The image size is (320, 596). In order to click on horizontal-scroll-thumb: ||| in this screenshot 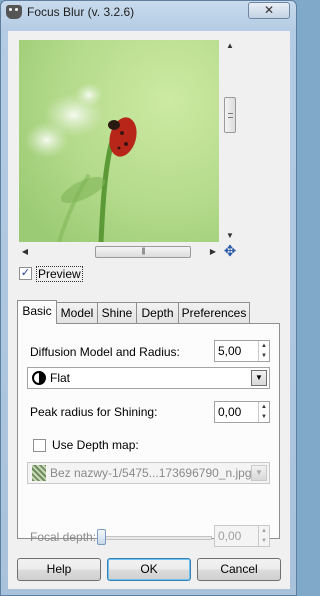, I will do `click(143, 252)`.